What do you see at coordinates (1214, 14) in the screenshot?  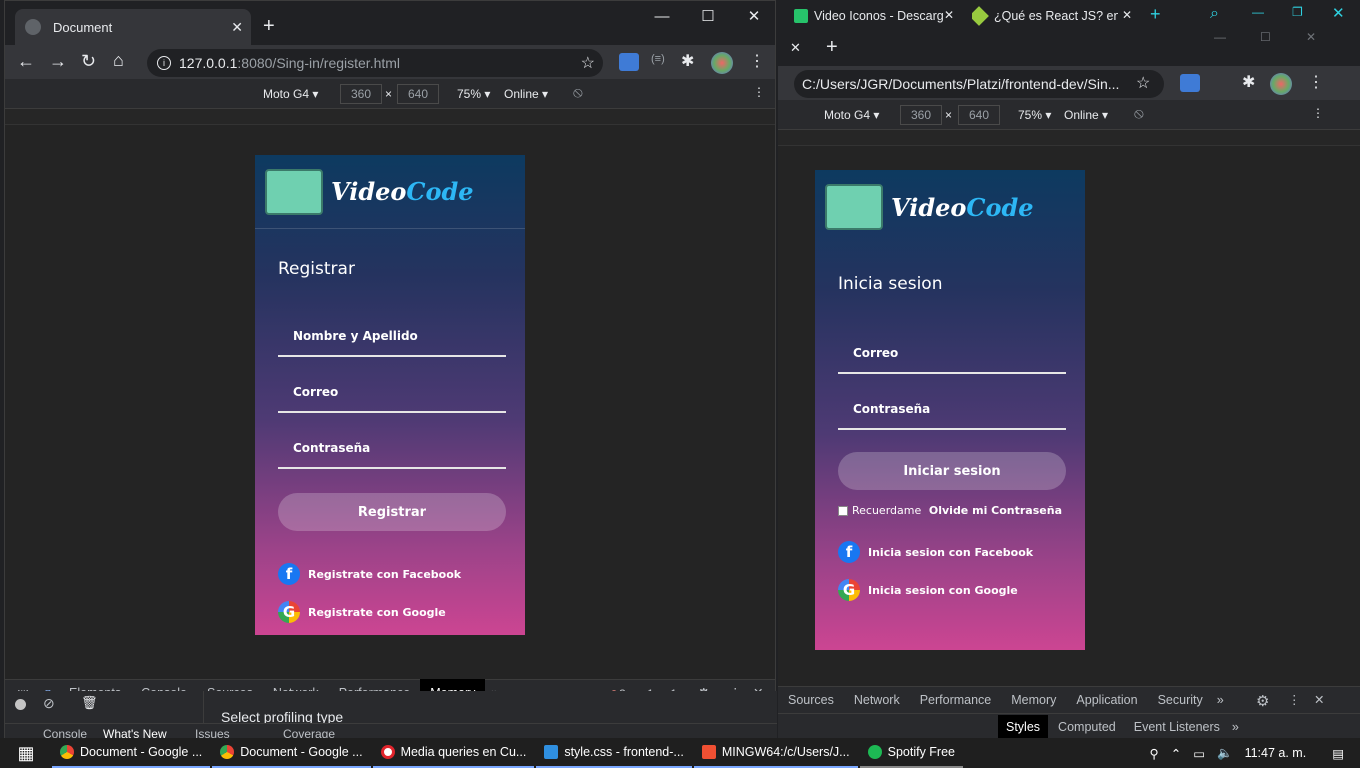 I see `search-icon: ⌕` at bounding box center [1214, 14].